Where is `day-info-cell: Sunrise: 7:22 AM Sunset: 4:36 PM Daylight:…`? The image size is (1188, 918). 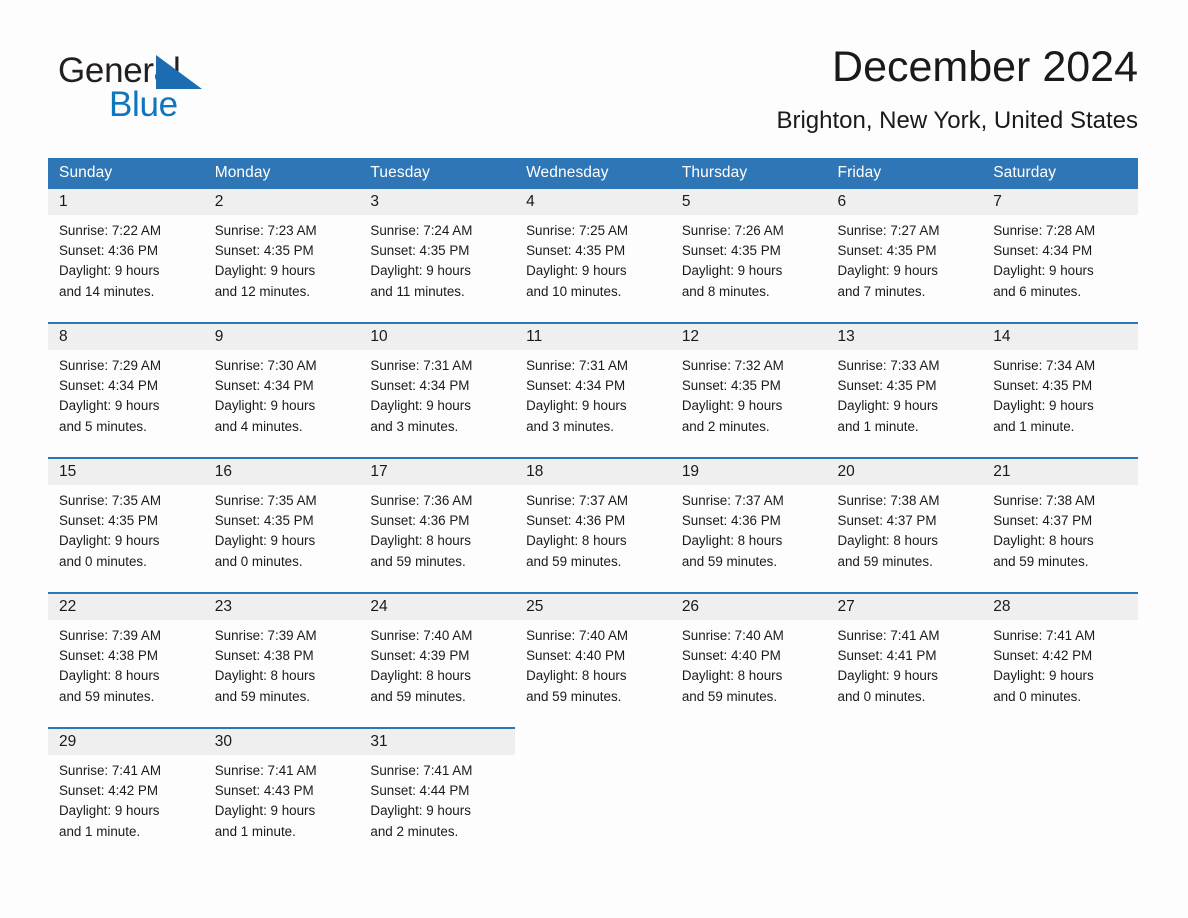
day-info-cell: Sunrise: 7:22 AM Sunset: 4:36 PM Daylight:… is located at coordinates (126, 269).